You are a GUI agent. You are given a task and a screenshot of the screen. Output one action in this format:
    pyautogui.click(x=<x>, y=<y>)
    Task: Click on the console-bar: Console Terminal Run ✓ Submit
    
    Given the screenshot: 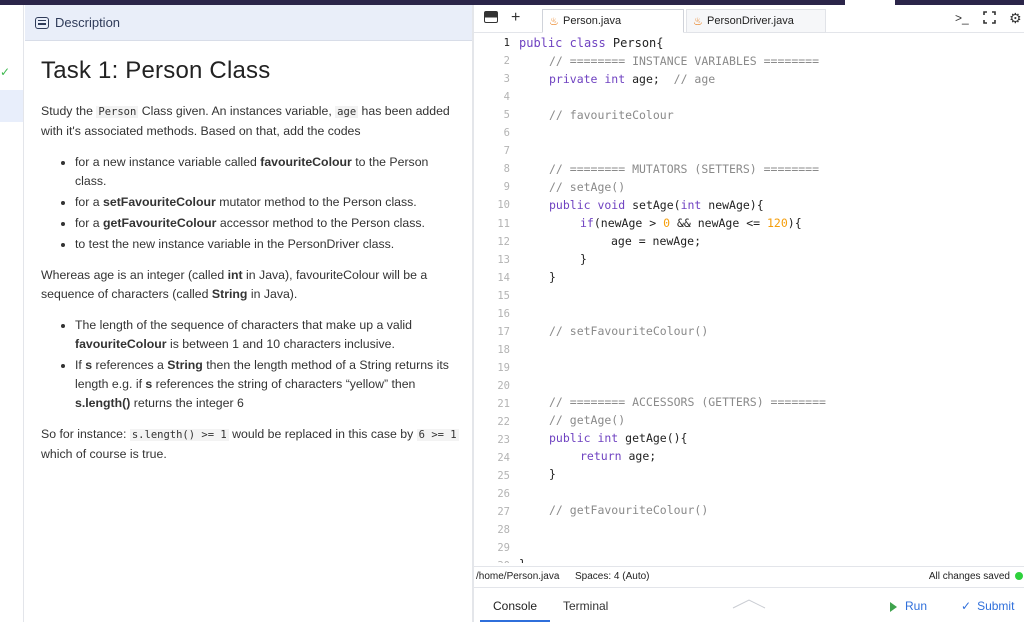 What is the action you would take?
    pyautogui.click(x=749, y=604)
    